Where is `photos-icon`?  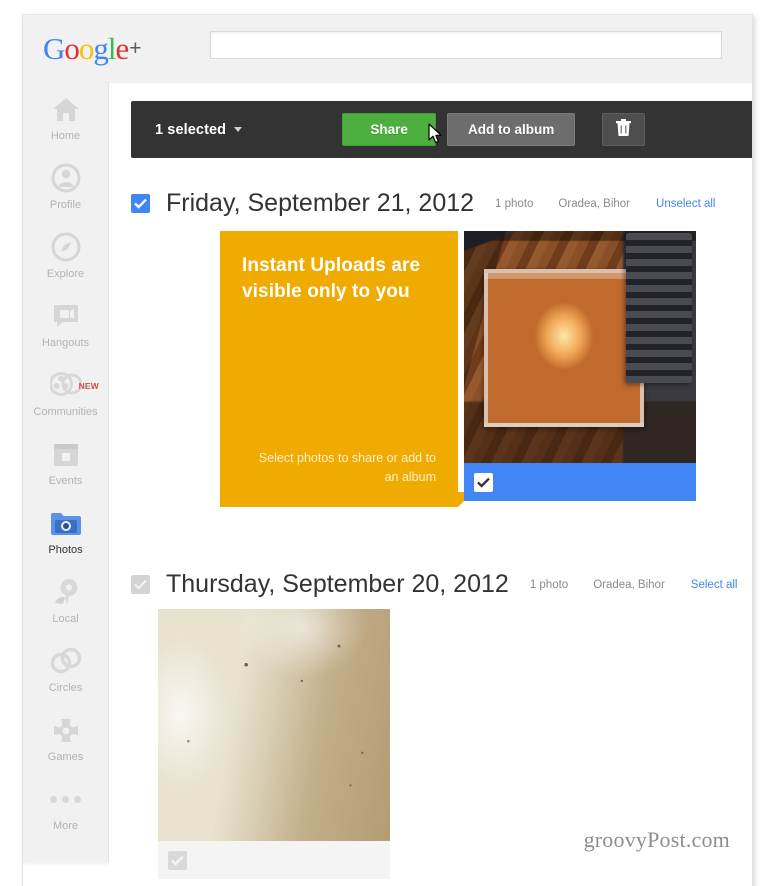 photos-icon is located at coordinates (65, 520).